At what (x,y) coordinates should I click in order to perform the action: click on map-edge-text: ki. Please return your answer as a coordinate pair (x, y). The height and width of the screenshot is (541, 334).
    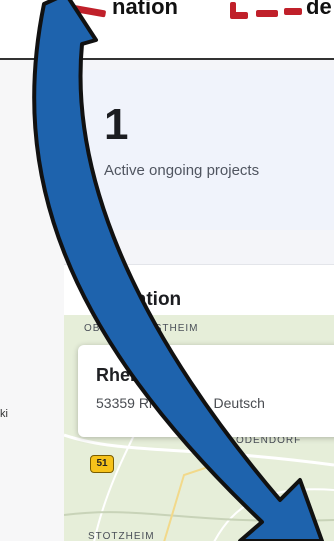
    Looking at the image, I should click on (4, 414).